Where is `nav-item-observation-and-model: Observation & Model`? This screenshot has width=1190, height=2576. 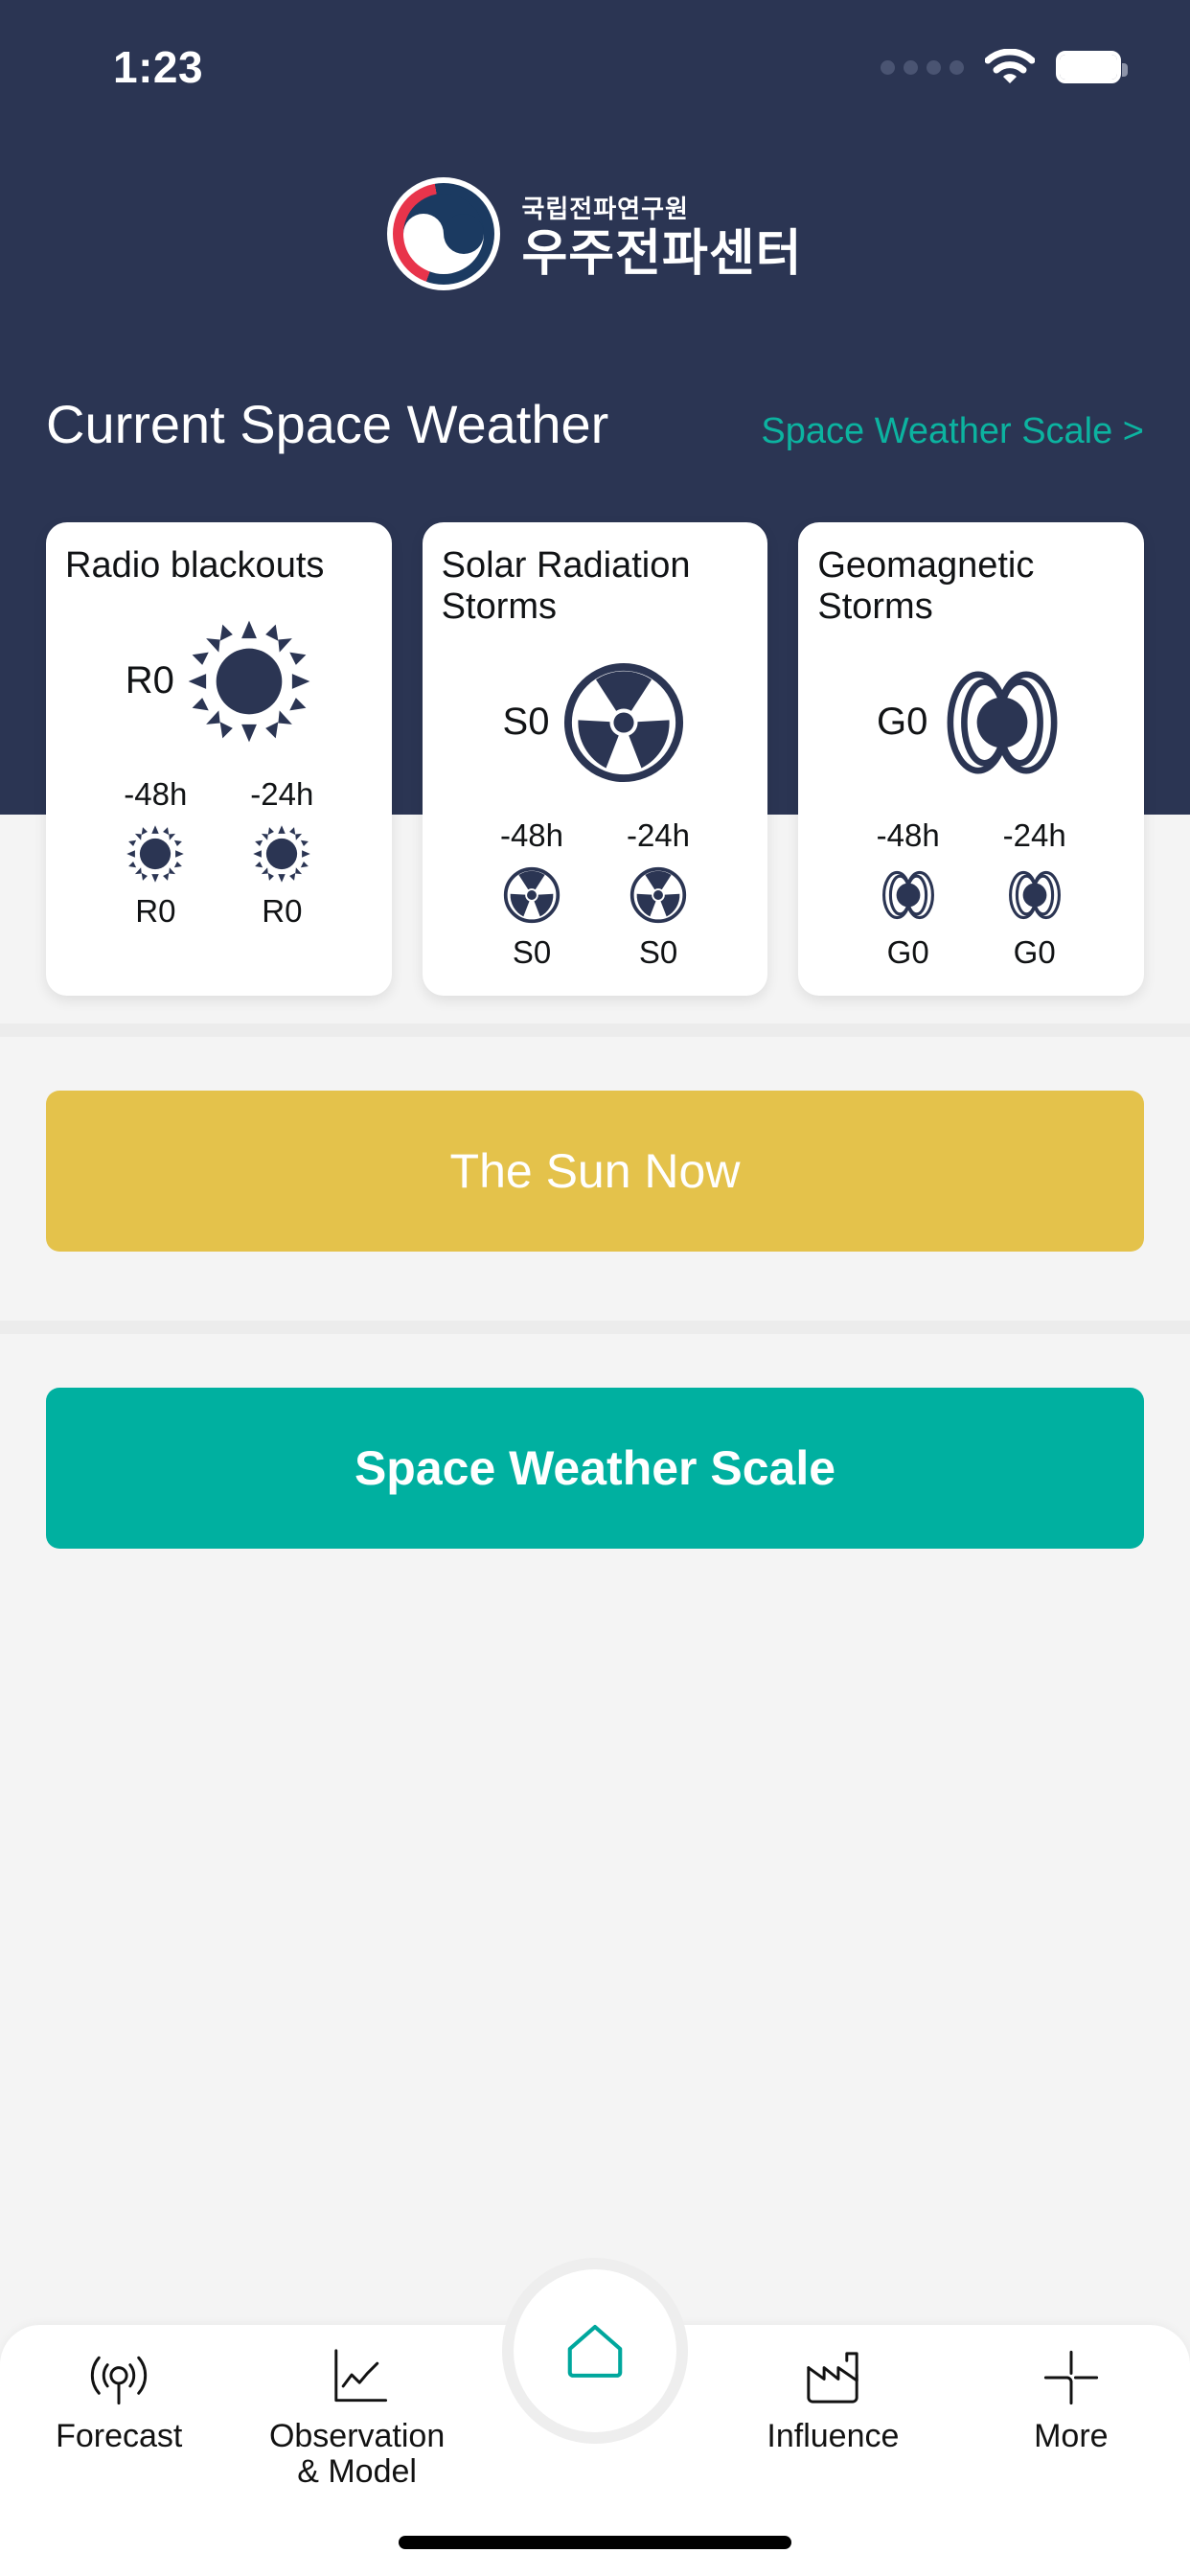
nav-item-observation-and-model: Observation & Model is located at coordinates (357, 2408).